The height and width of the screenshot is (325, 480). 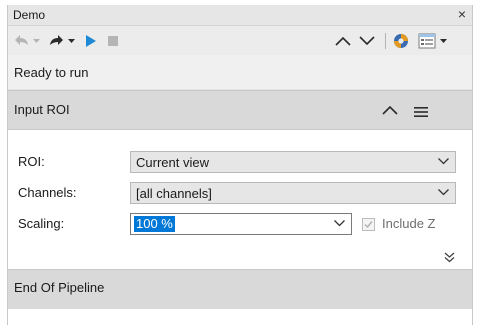 I want to click on window-title: Demo, so click(x=29, y=15).